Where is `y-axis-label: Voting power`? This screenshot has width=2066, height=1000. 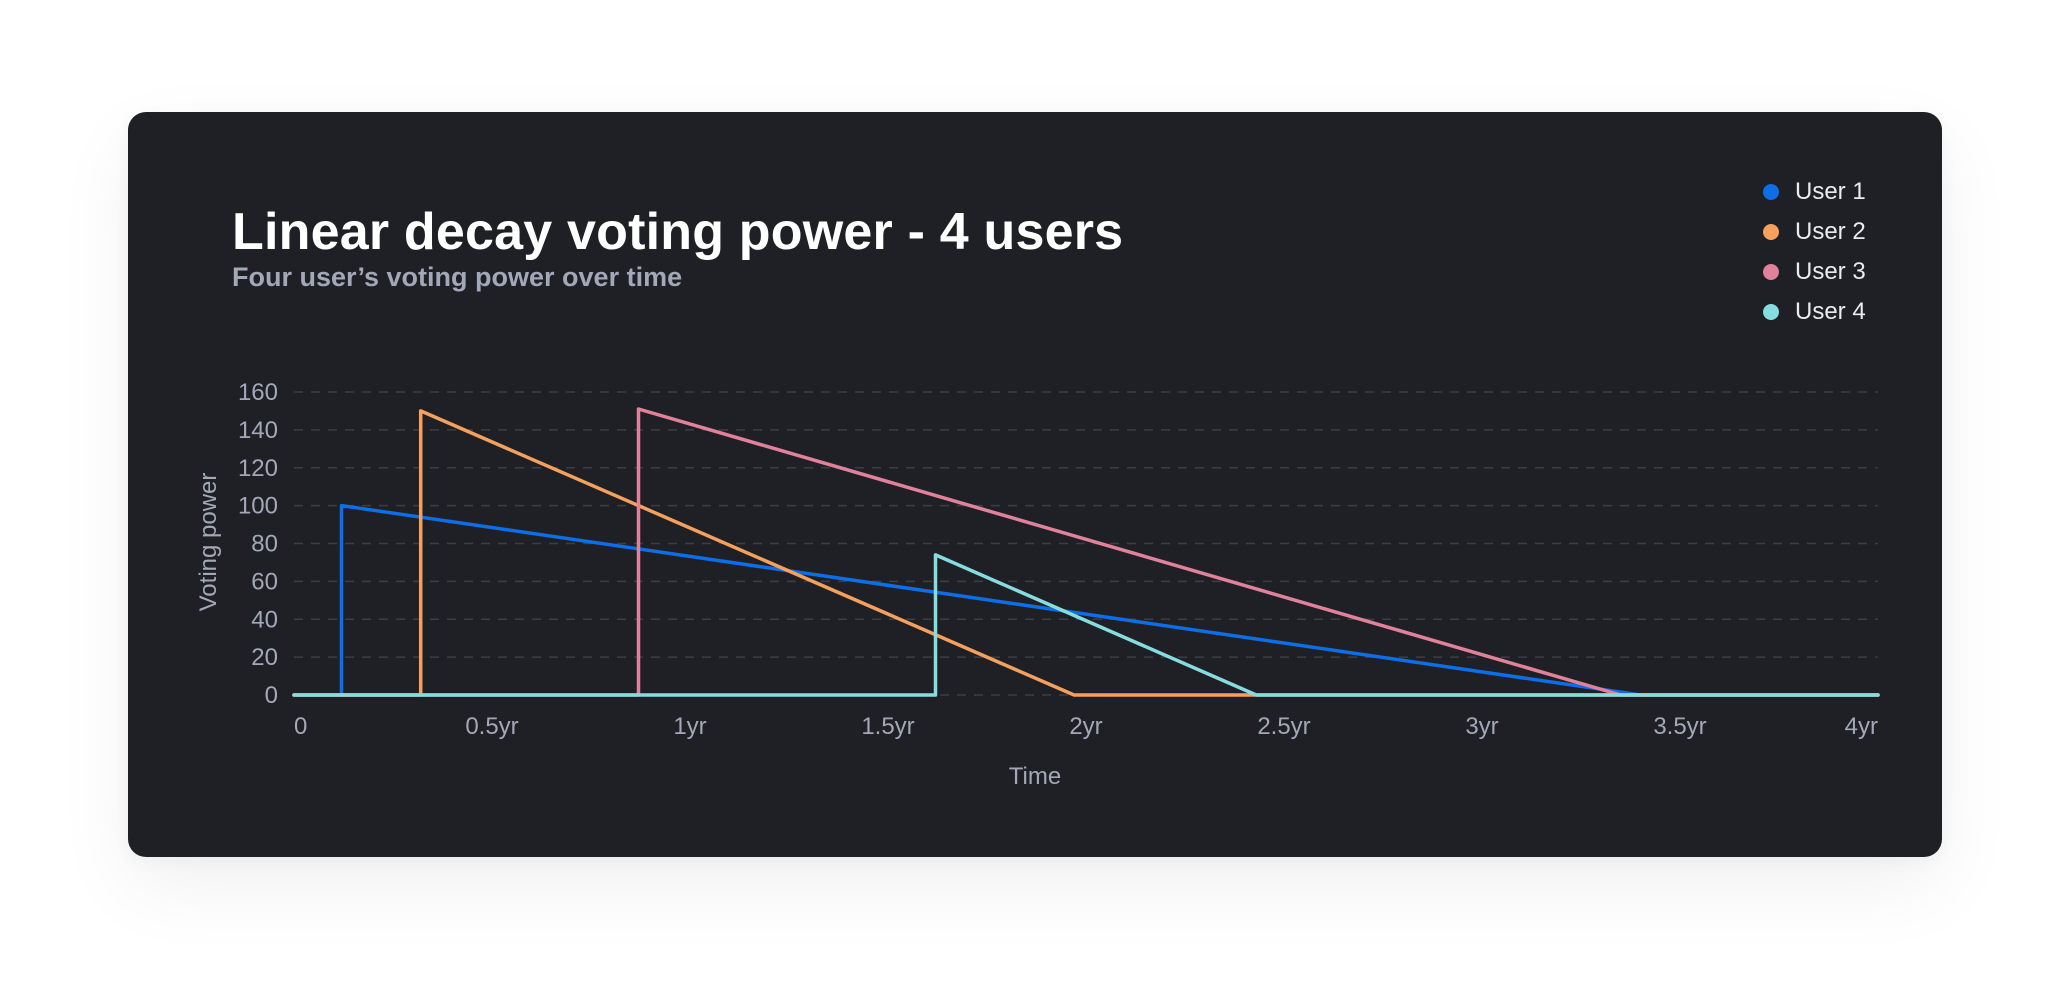
y-axis-label: Voting power is located at coordinates (208, 542).